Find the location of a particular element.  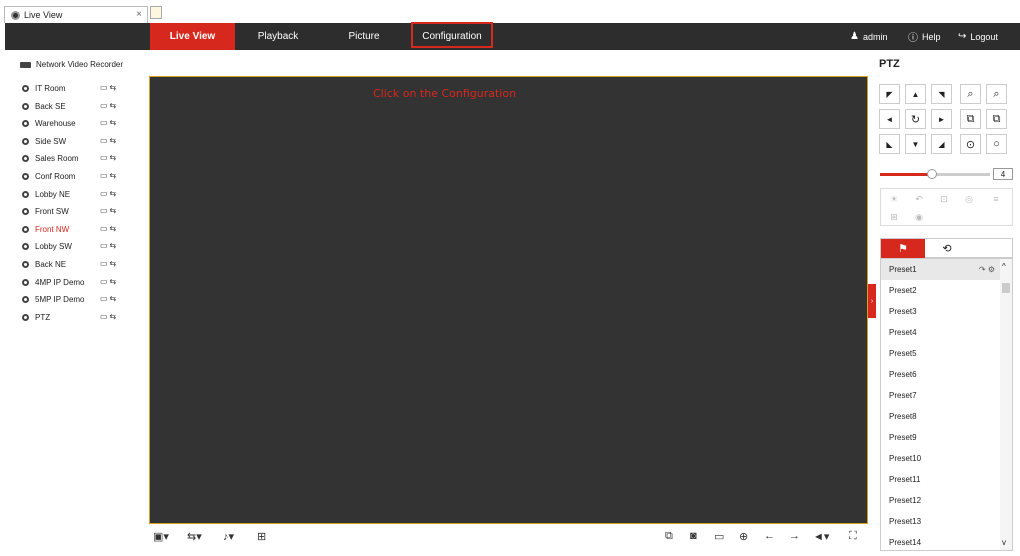

manual-track-icon: ⊞ is located at coordinates (894, 217).